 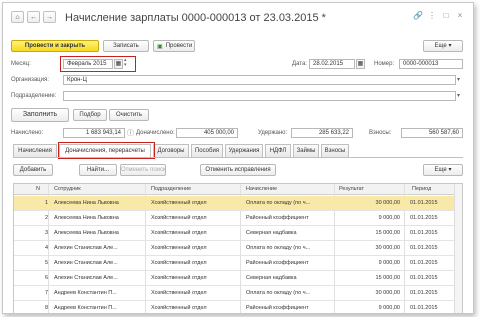 I want to click on close-icon: ×, so click(x=460, y=16).